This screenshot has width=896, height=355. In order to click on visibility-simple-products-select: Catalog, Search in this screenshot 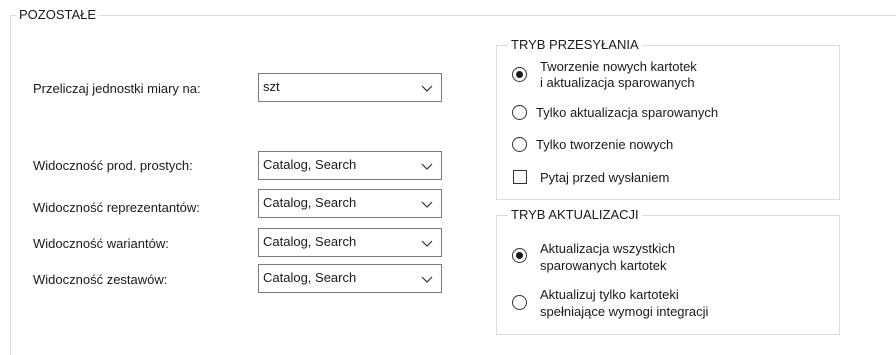, I will do `click(350, 165)`.